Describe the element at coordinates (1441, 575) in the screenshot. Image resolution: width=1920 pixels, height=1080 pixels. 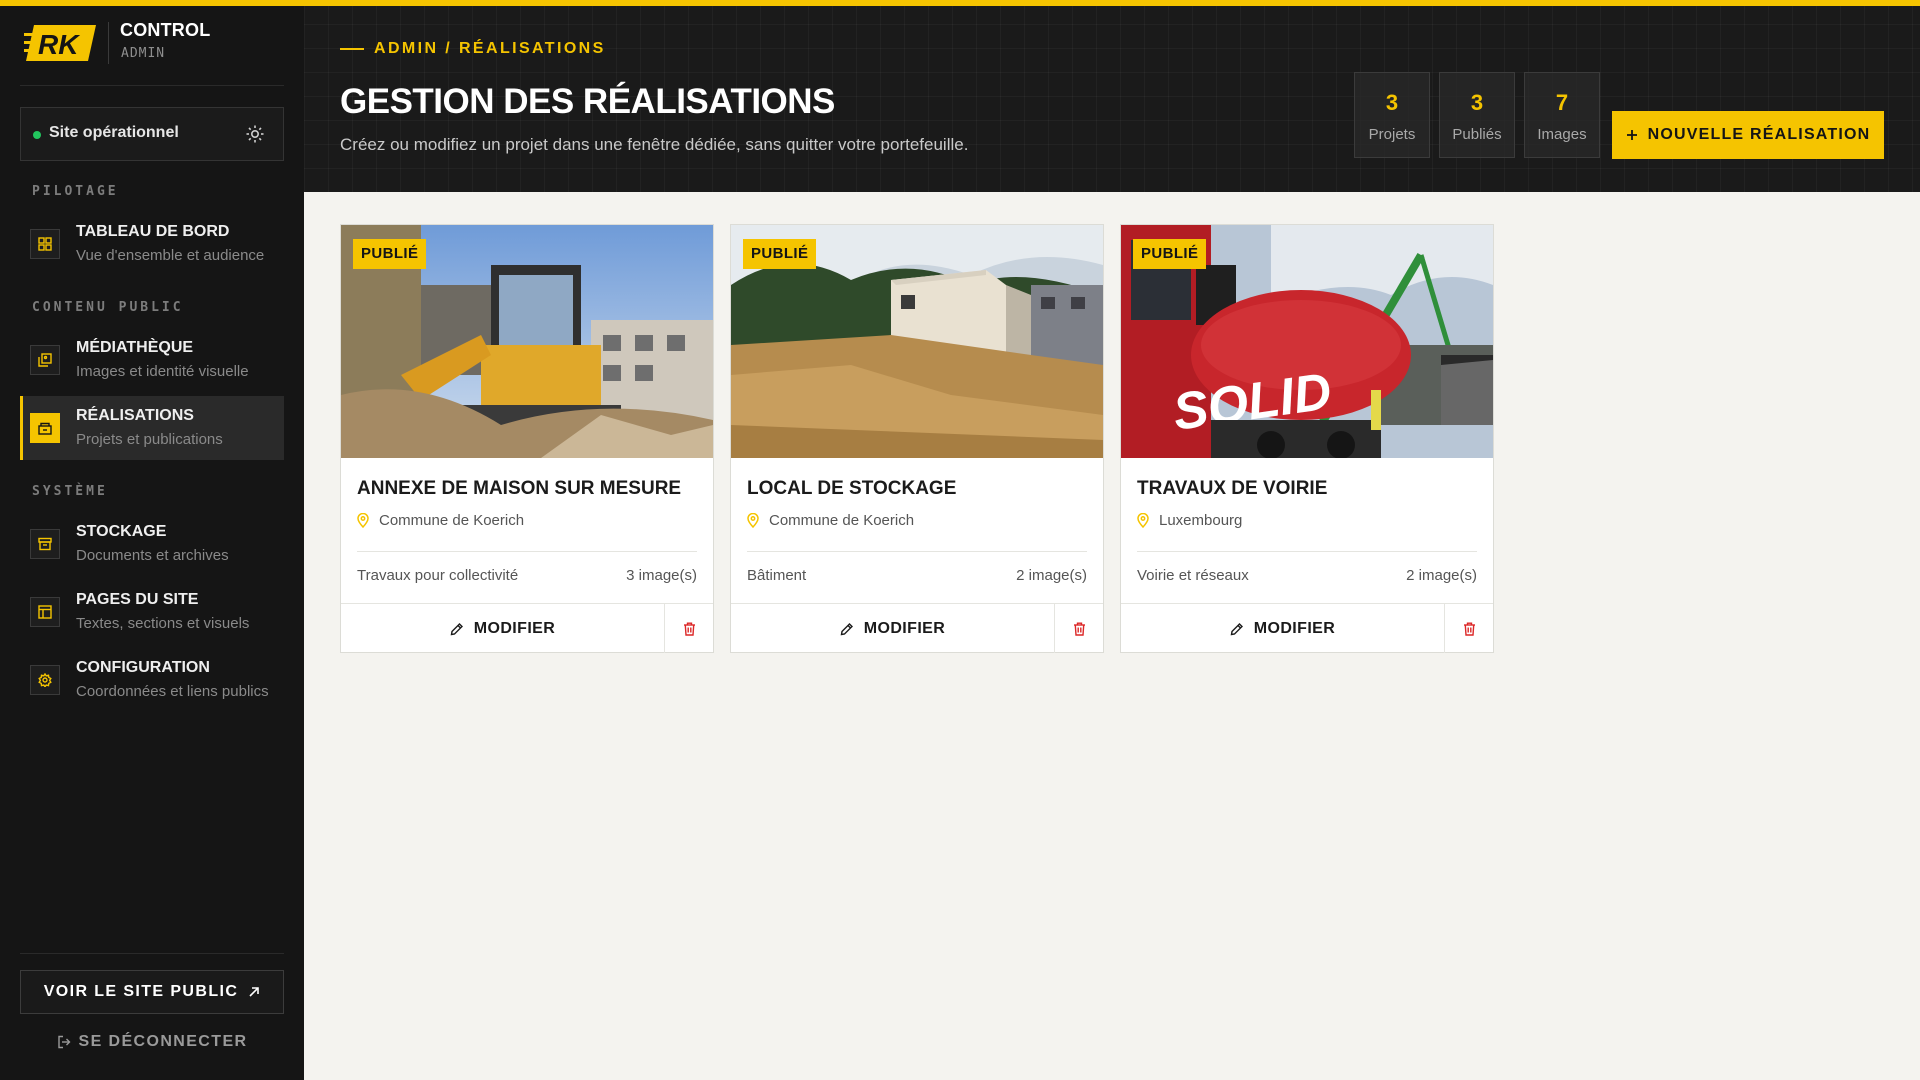
I see `project-image-count: 2 image(s)` at that location.